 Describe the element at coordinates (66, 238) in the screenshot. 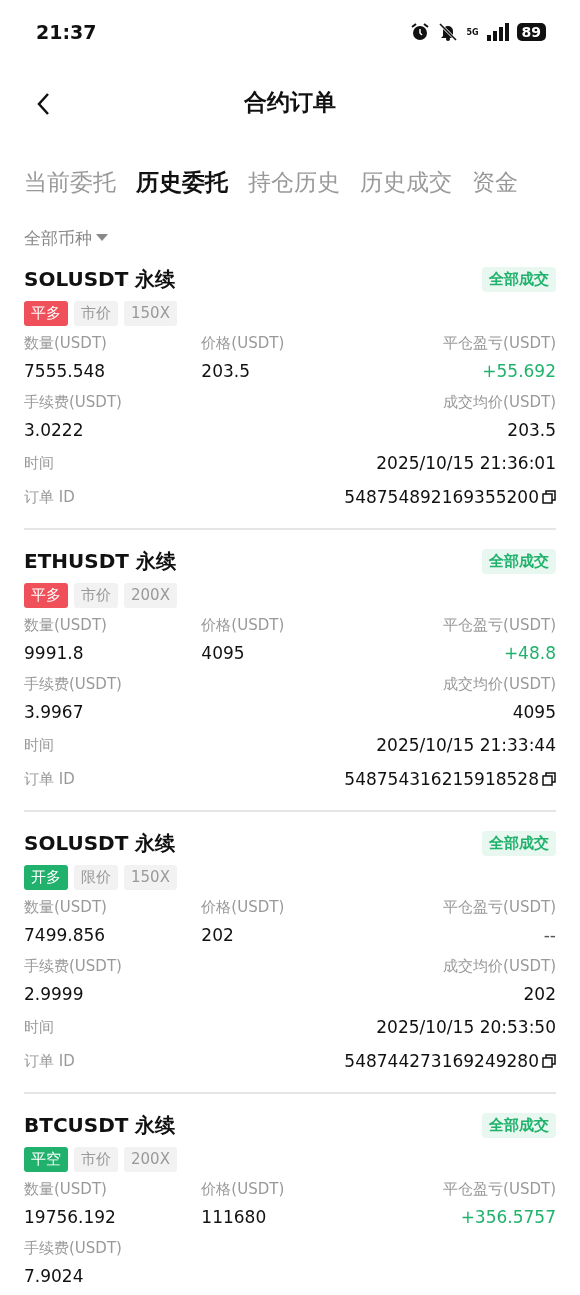

I see `currency-filter: 全部币种` at that location.